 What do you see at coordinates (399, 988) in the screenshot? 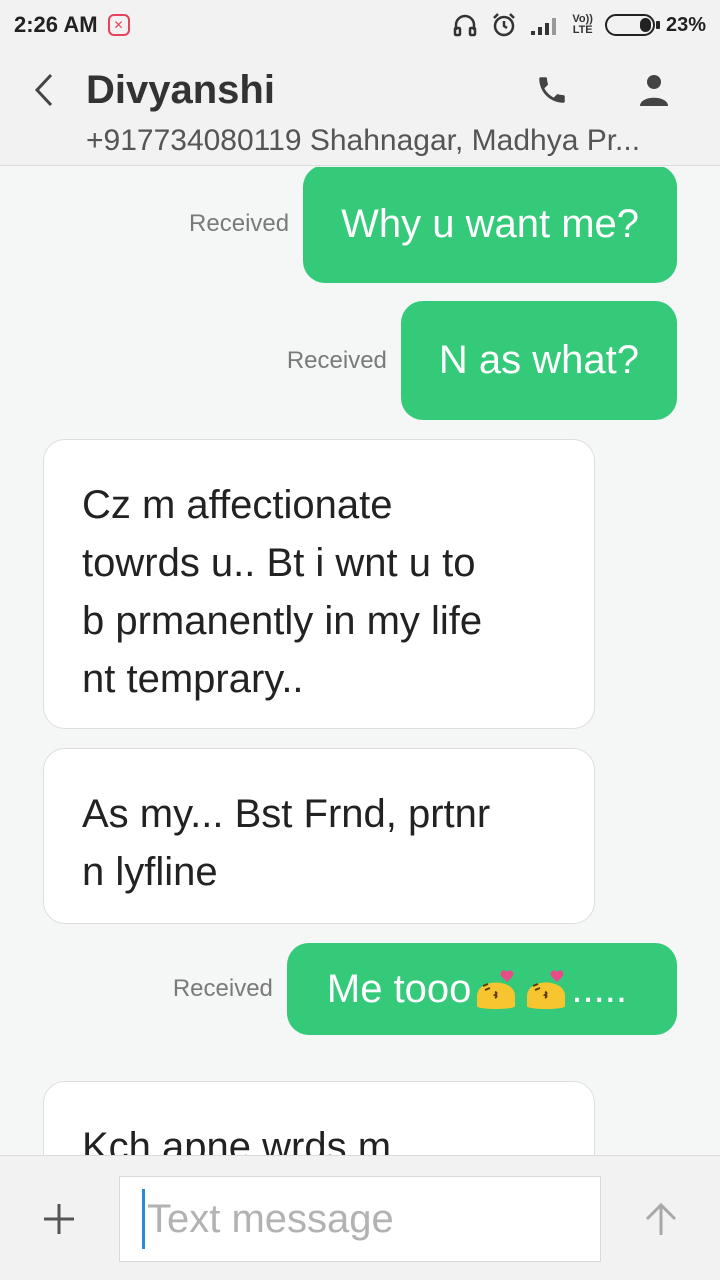
I see `message-text: Me tooo` at bounding box center [399, 988].